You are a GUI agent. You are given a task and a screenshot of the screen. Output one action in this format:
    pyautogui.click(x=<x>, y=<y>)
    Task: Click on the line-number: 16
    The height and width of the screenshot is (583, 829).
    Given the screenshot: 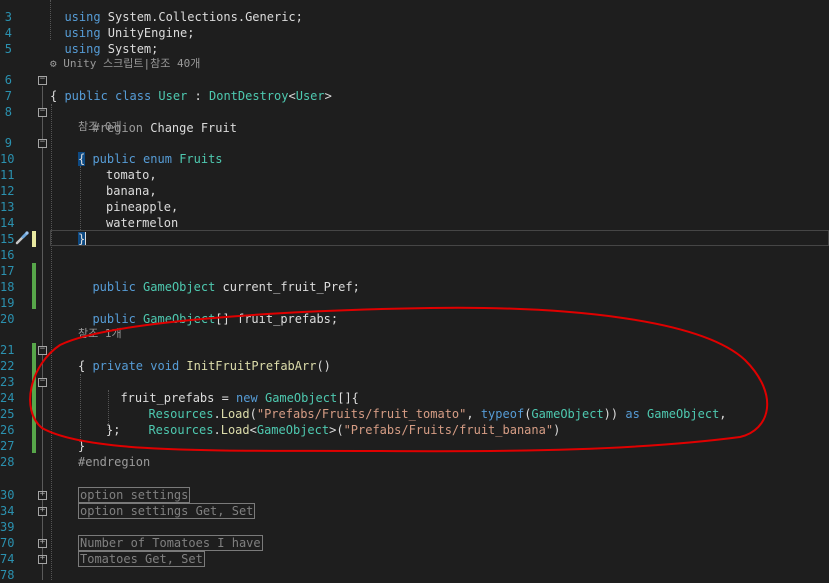 What is the action you would take?
    pyautogui.click(x=7, y=255)
    